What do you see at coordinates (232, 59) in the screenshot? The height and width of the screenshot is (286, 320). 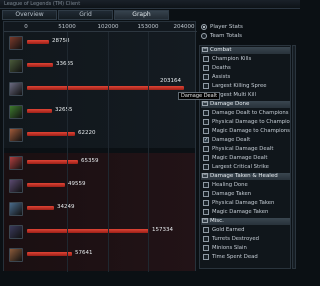 I see `stat-option-label: Champion Kills` at bounding box center [232, 59].